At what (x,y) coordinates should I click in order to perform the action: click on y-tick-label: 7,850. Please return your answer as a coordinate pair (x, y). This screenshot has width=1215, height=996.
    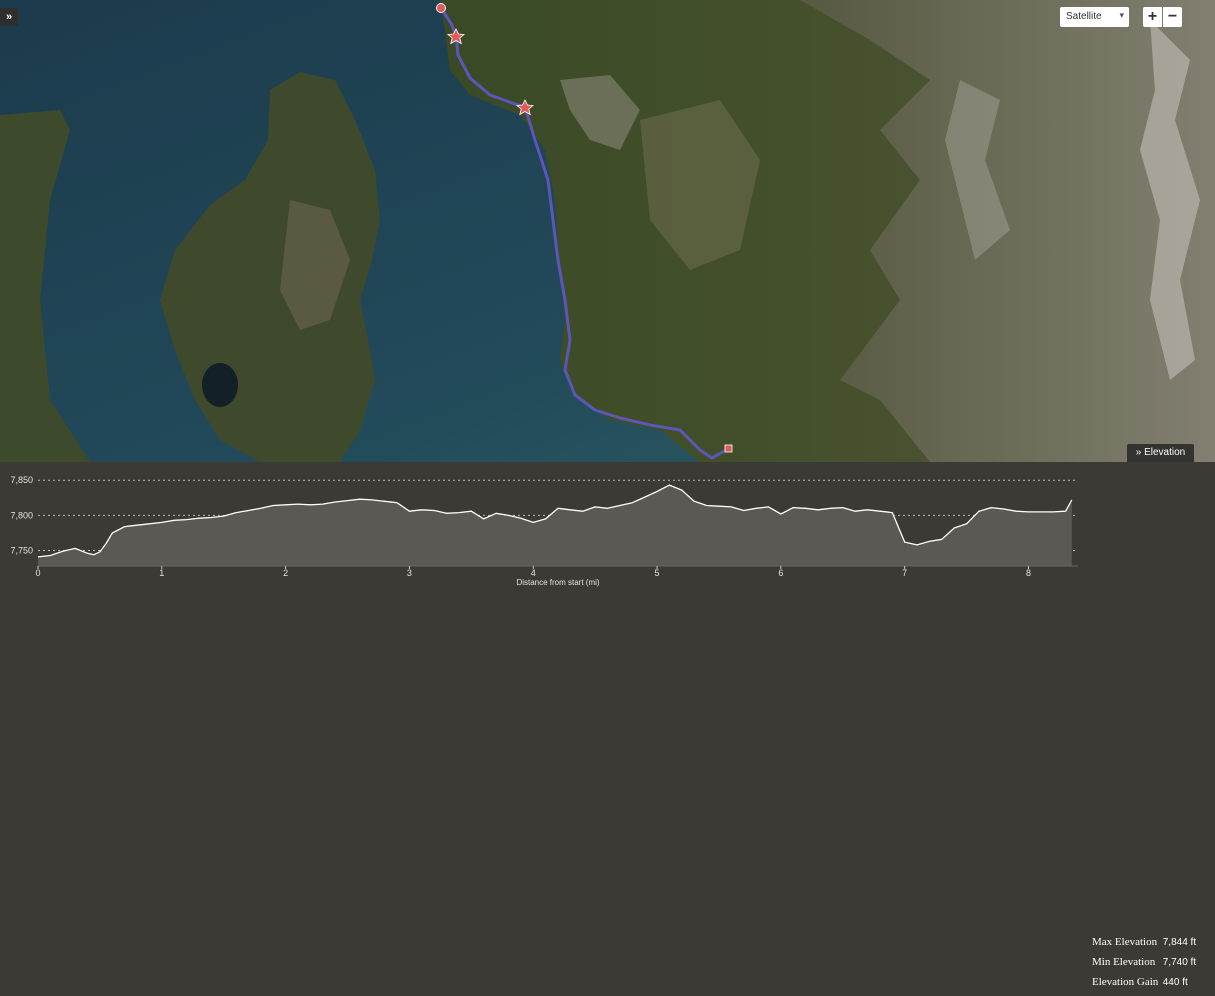
    Looking at the image, I should click on (21, 480).